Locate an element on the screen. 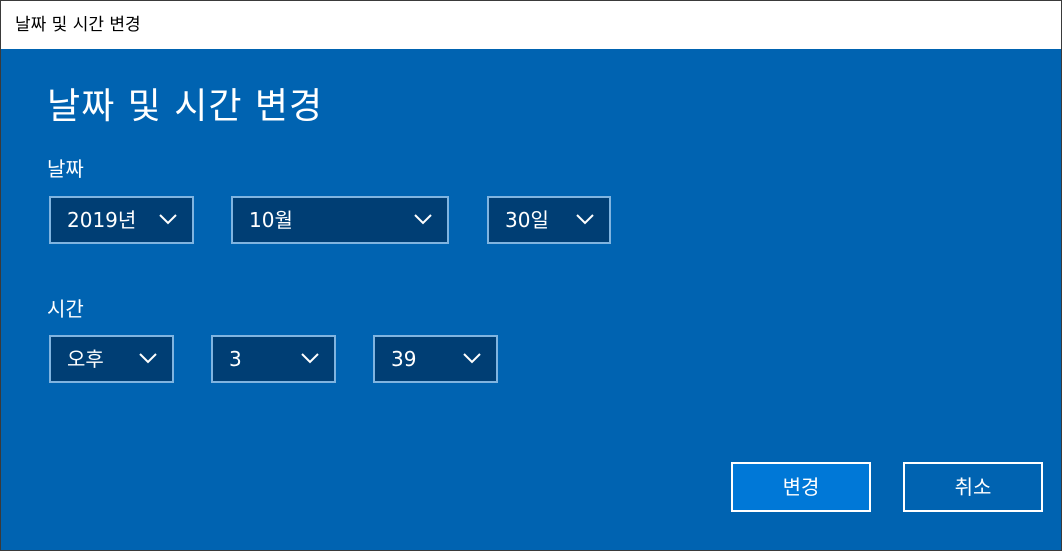  change-button: 변경 is located at coordinates (801, 487).